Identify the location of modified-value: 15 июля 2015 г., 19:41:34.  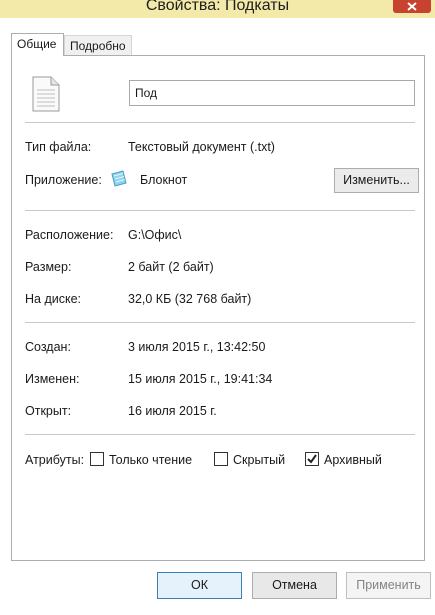
(200, 379).